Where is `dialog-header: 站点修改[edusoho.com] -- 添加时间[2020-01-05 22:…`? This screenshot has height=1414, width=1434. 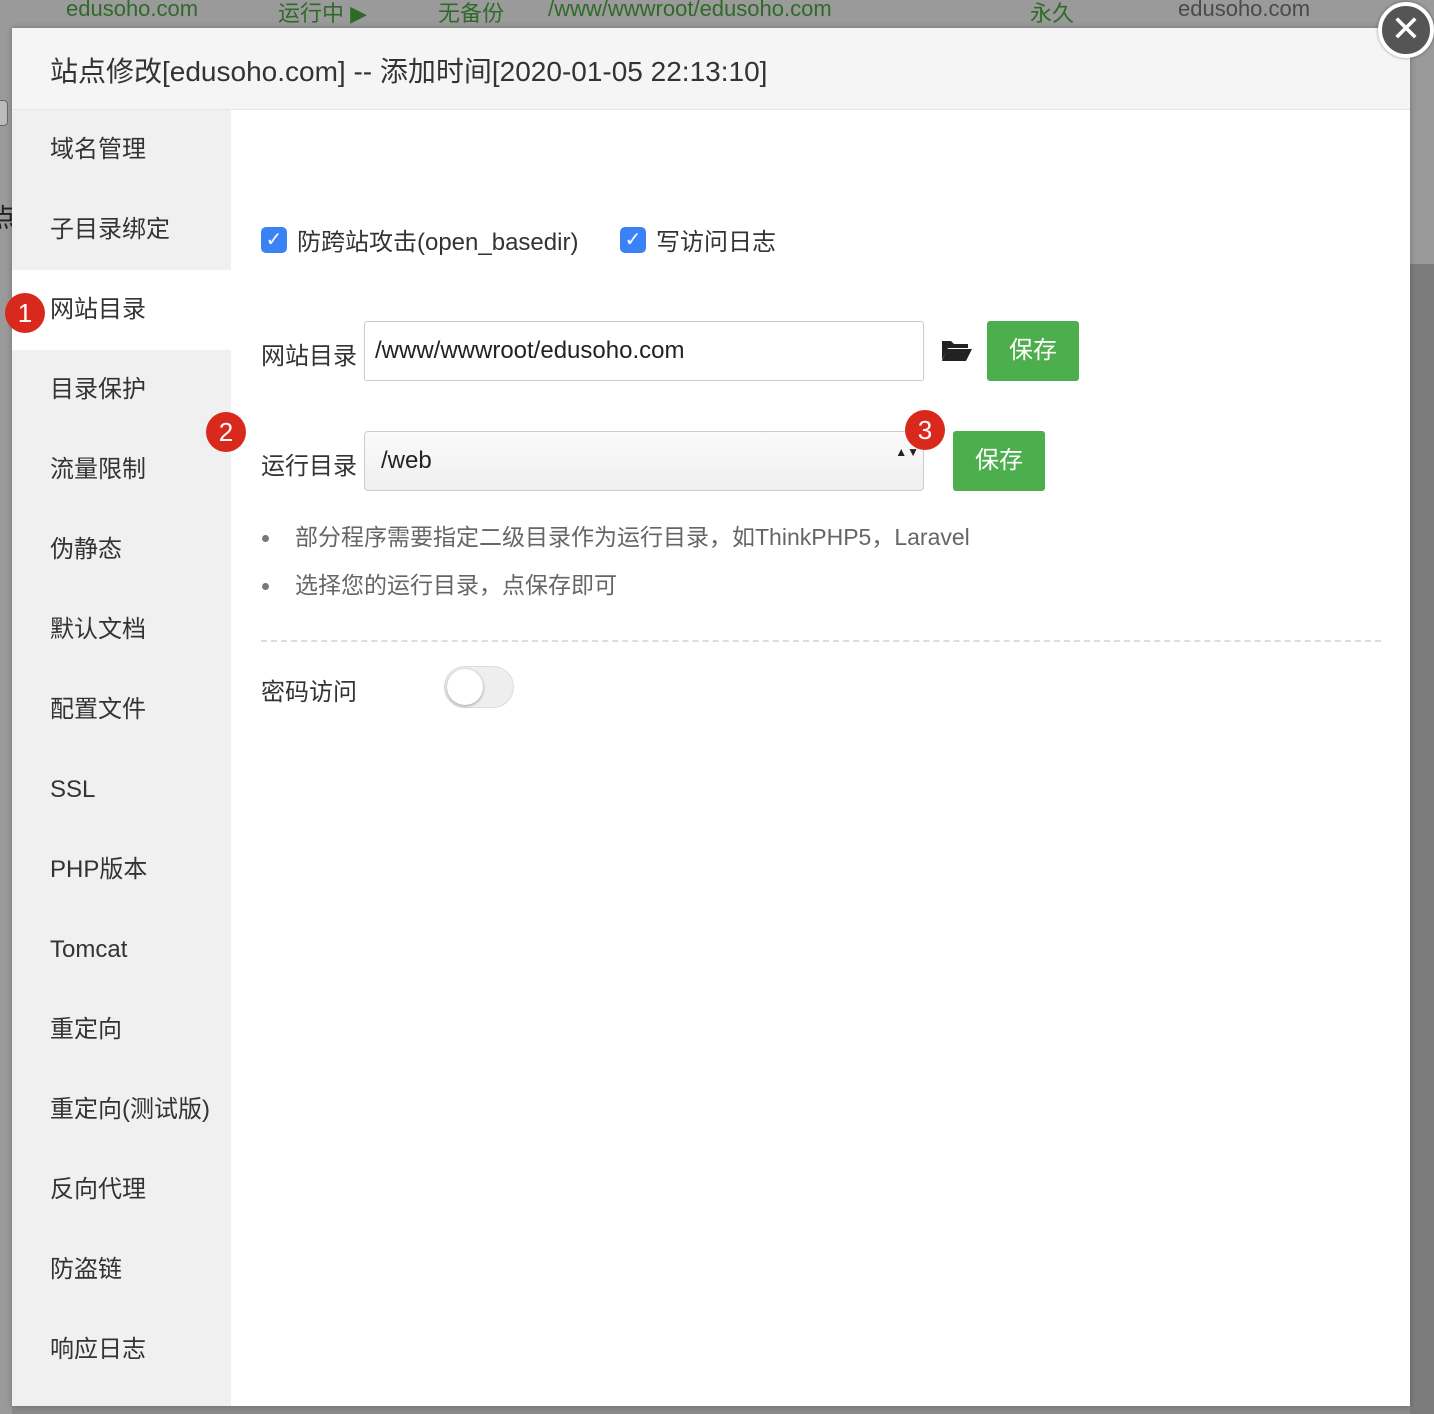 dialog-header: 站点修改[edusoho.com] -- 添加时间[2020-01-05 22:… is located at coordinates (711, 69).